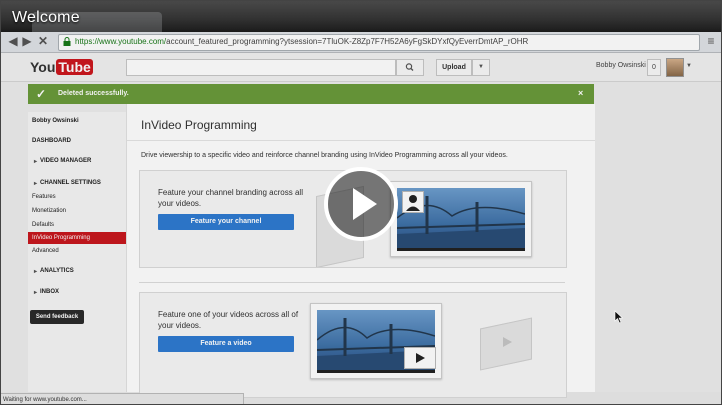 The height and width of the screenshot is (405, 722). Describe the element at coordinates (261, 67) in the screenshot. I see `search-input` at that location.